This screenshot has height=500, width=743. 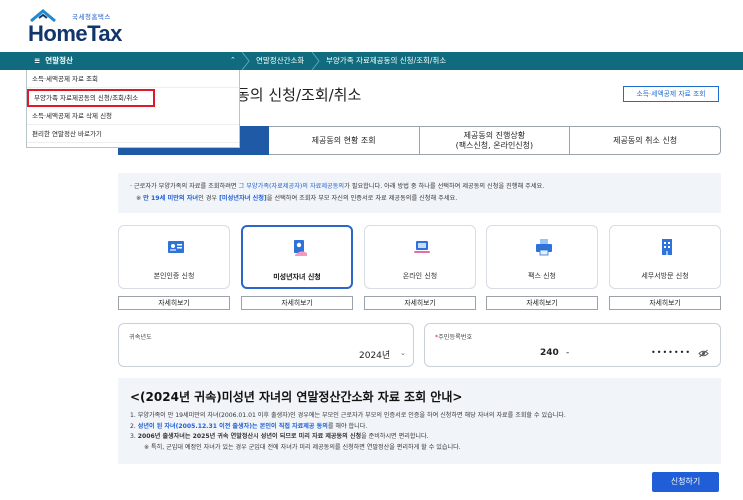 What do you see at coordinates (568, 353) in the screenshot?
I see `rrn-dash: -` at bounding box center [568, 353].